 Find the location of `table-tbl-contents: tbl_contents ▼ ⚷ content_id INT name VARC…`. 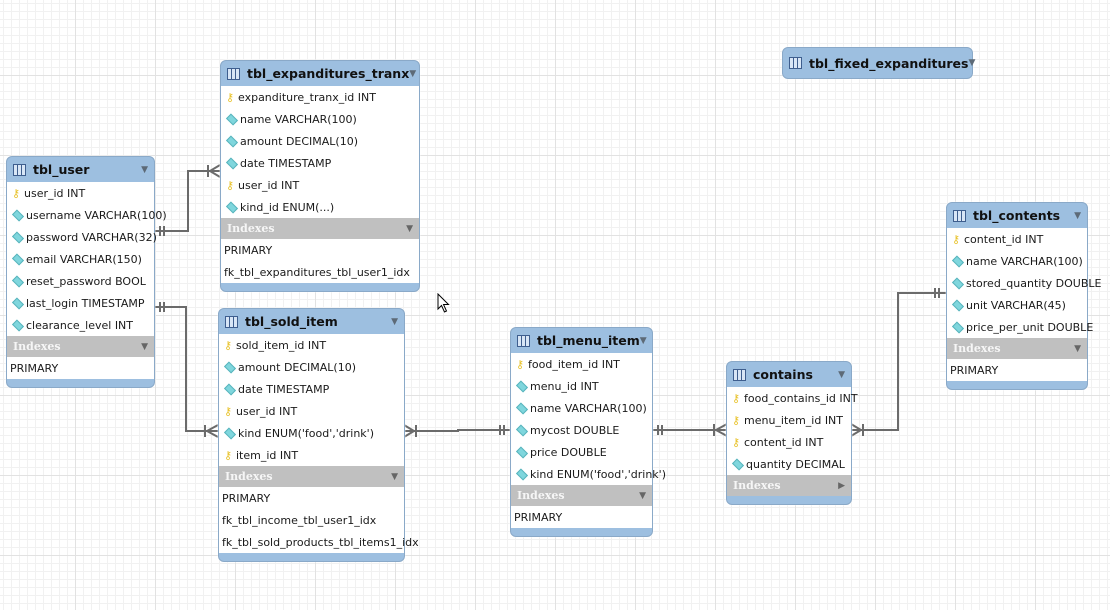

table-tbl-contents: tbl_contents ▼ ⚷ content_id INT name VARC… is located at coordinates (1023, 296).